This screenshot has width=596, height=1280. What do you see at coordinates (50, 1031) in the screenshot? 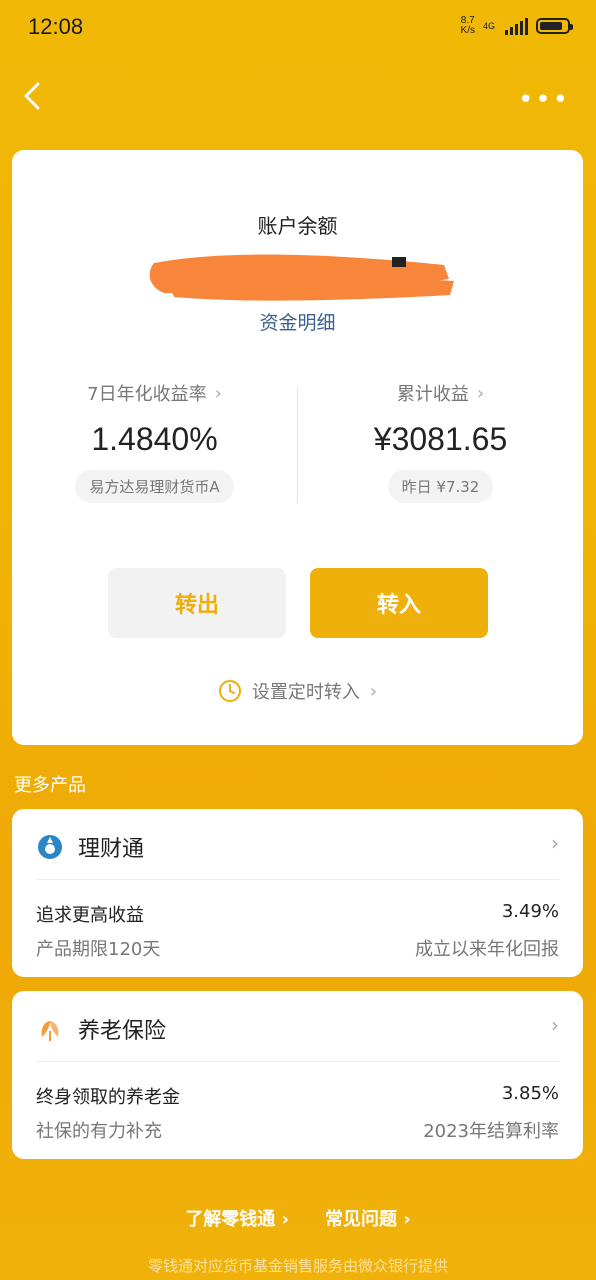
I see `wheat-leaf-icon` at bounding box center [50, 1031].